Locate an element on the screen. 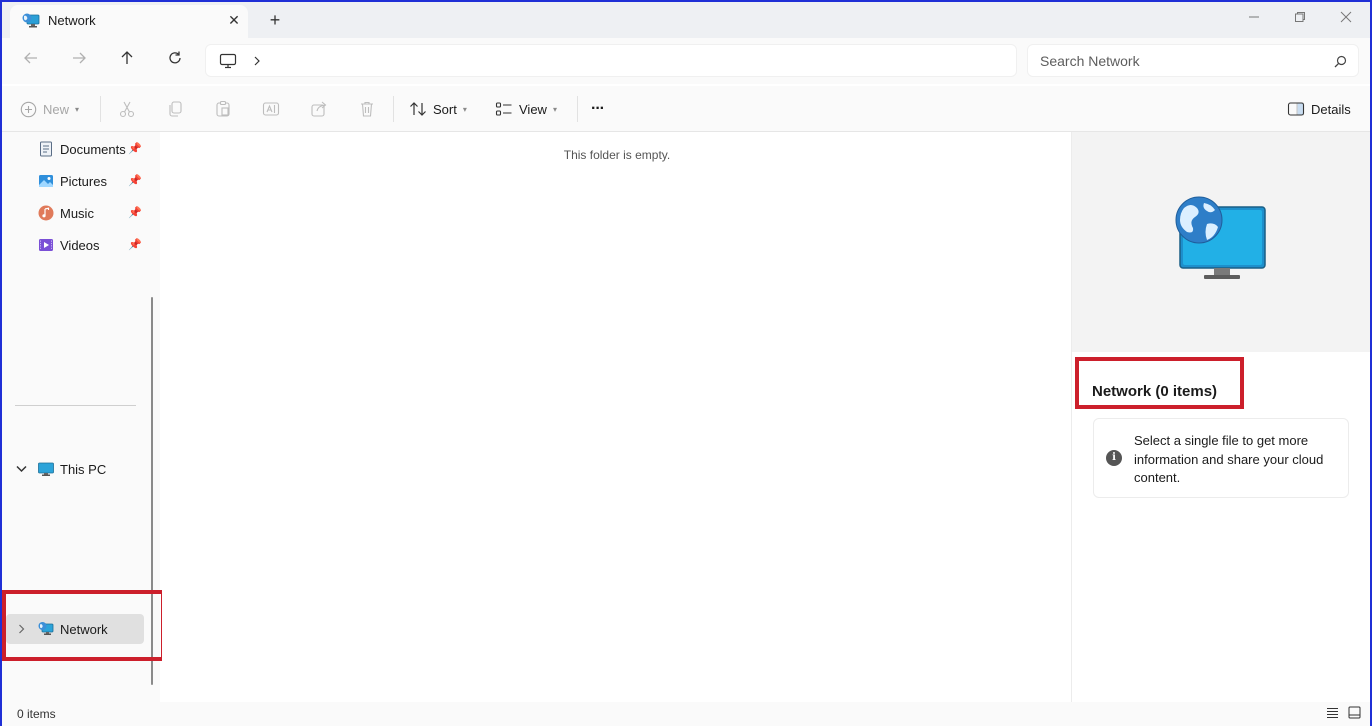 The image size is (1372, 726). network-large-icon is located at coordinates (1220, 237).